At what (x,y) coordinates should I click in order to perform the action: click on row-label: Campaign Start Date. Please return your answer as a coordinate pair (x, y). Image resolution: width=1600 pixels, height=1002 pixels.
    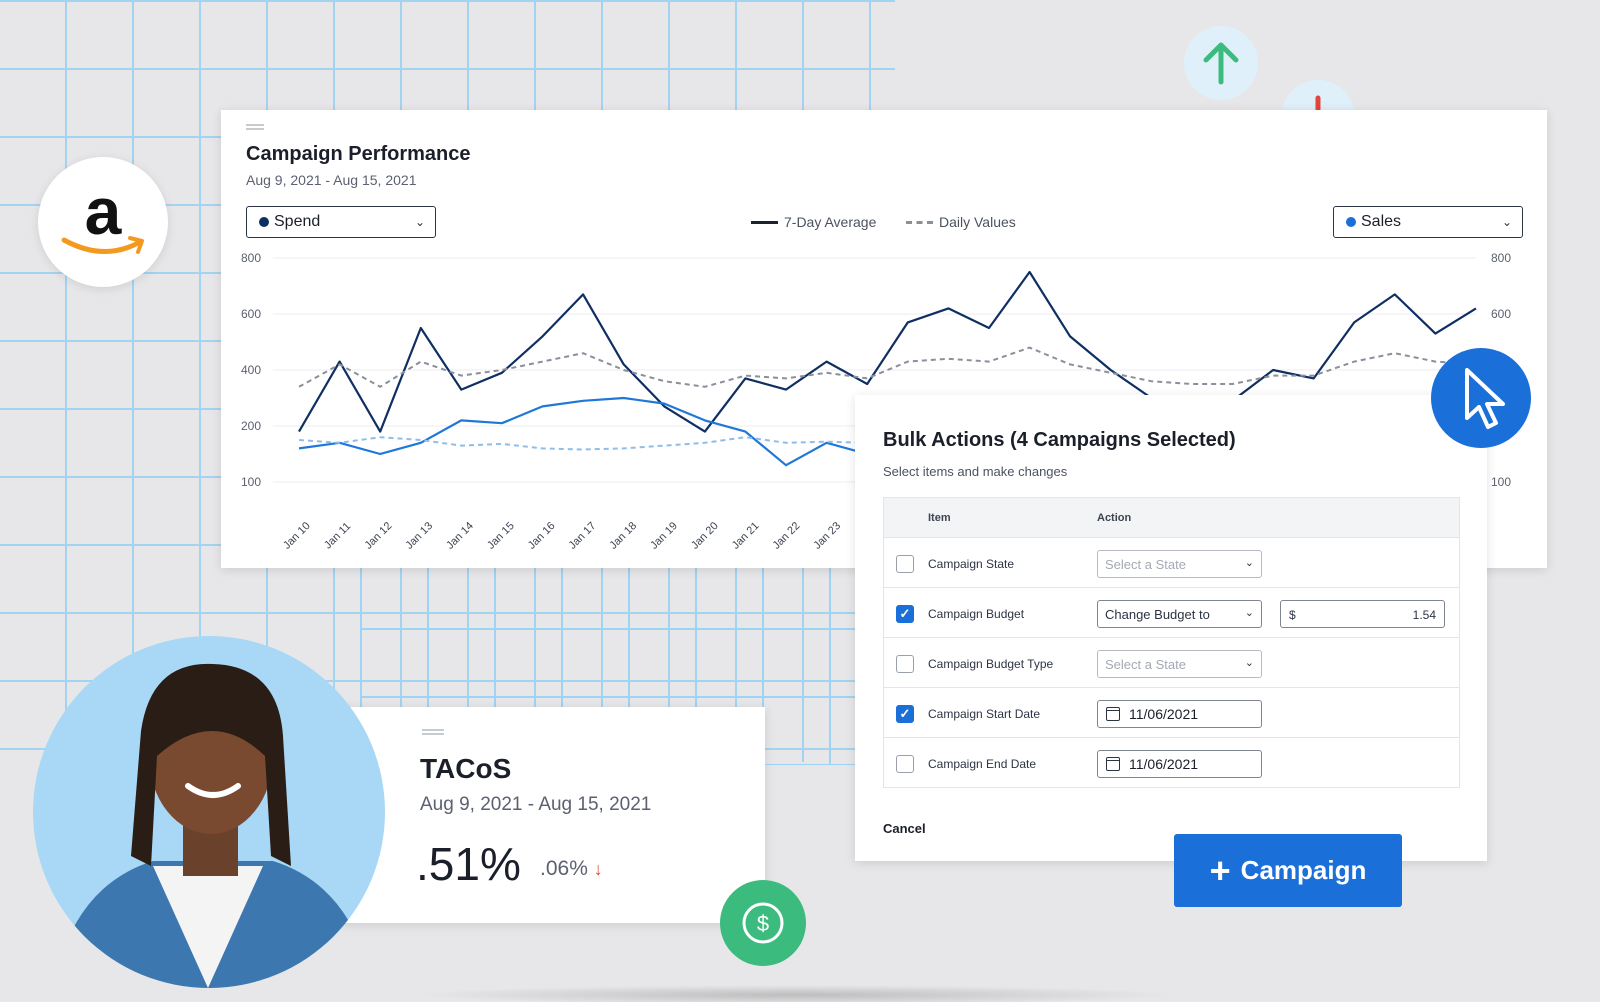
    Looking at the image, I should click on (984, 714).